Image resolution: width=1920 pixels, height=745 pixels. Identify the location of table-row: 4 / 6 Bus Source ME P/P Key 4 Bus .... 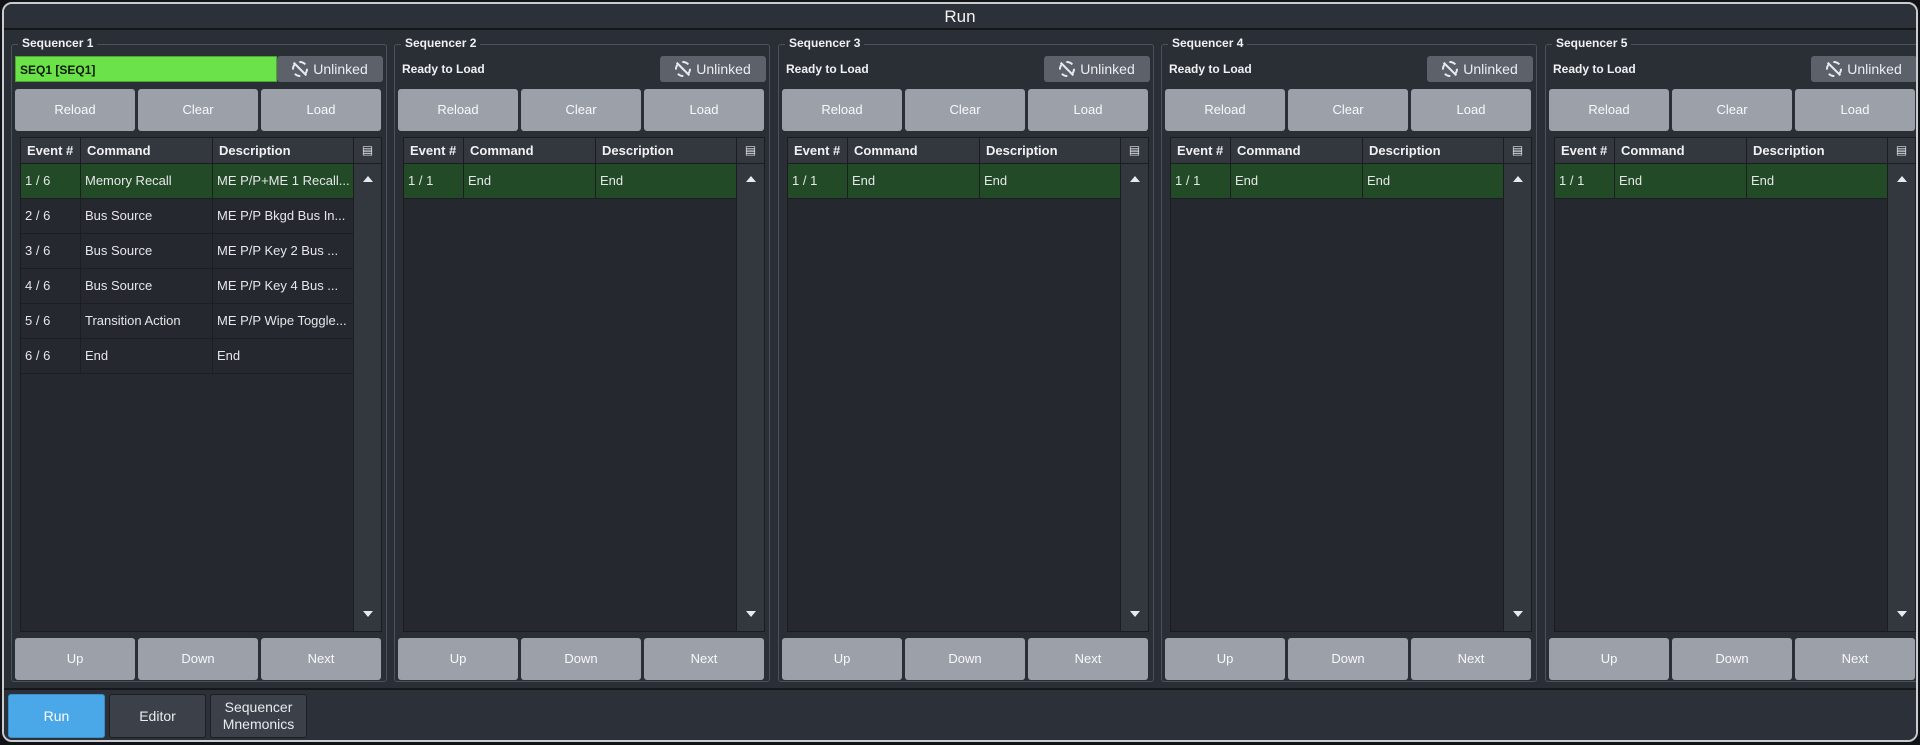
(188, 286).